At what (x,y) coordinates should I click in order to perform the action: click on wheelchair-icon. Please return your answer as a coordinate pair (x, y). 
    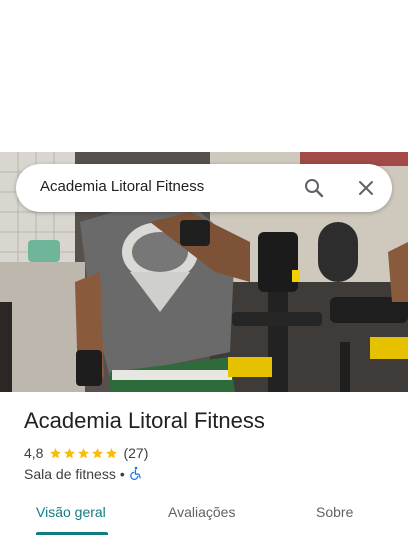
    Looking at the image, I should click on (136, 474).